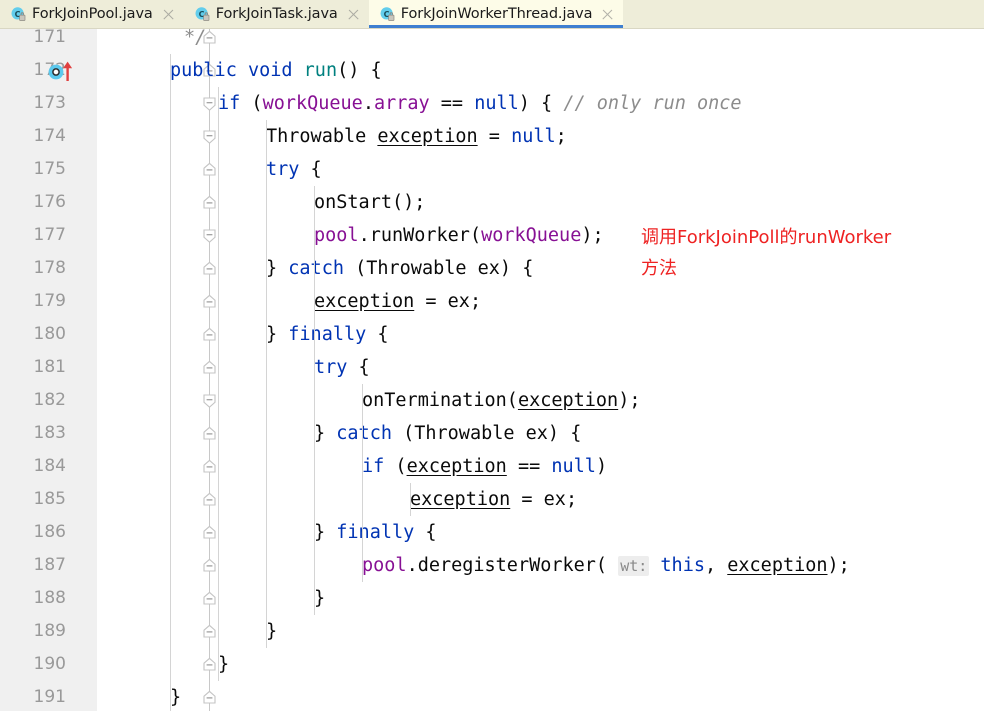 The height and width of the screenshot is (711, 984). Describe the element at coordinates (716, 565) in the screenshot. I see `code-token: ,` at that location.